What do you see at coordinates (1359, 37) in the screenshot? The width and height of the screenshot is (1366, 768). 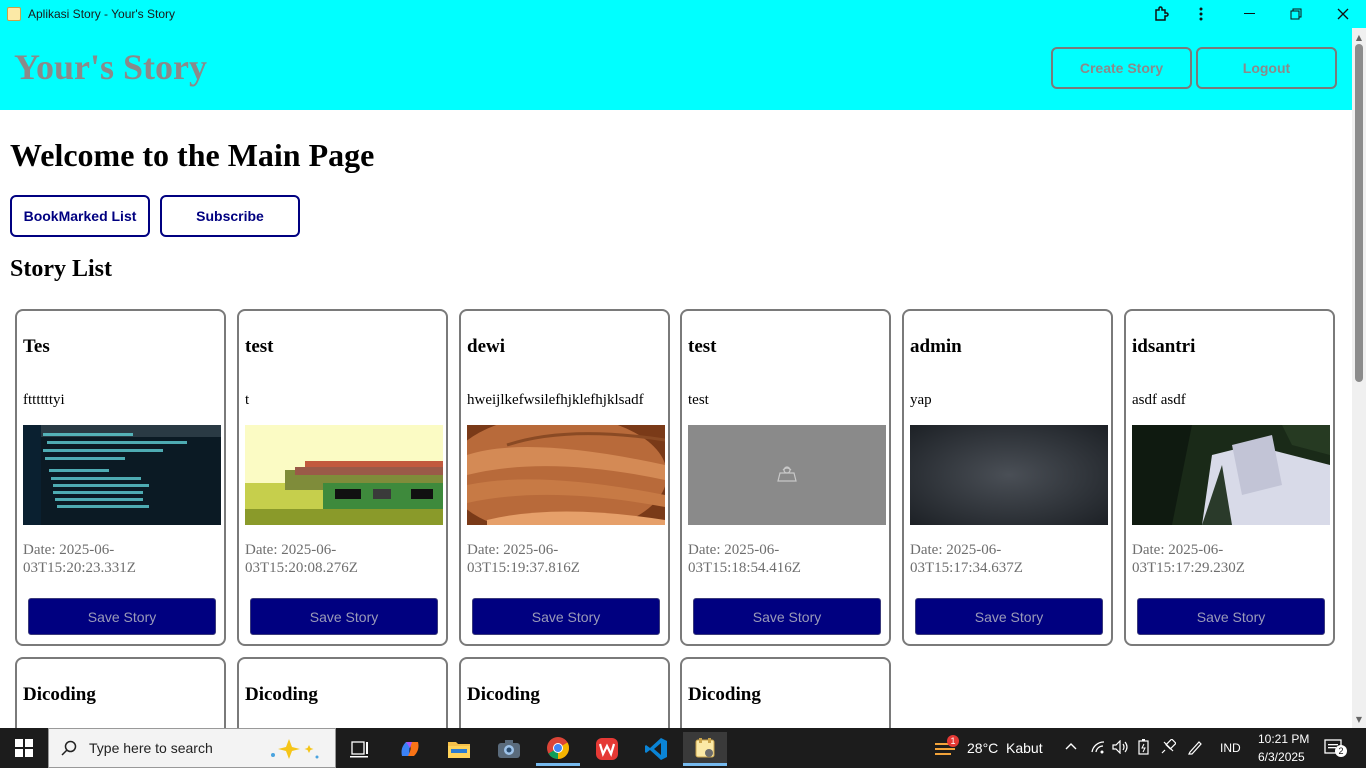 I see `scroll-up-icon: ▲` at bounding box center [1359, 37].